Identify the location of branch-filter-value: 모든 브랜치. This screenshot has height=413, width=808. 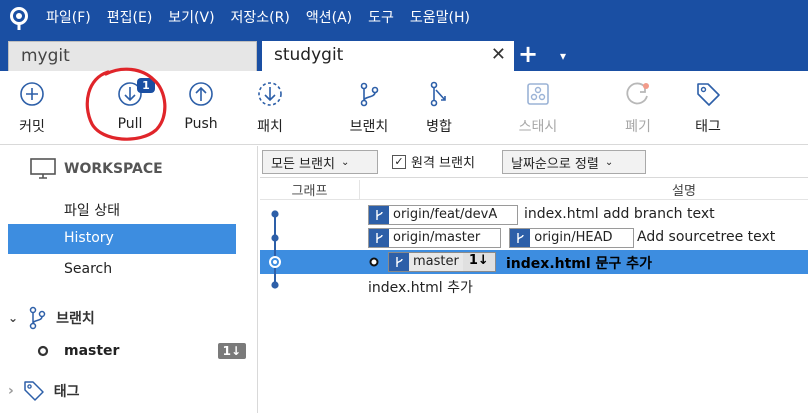
(303, 164).